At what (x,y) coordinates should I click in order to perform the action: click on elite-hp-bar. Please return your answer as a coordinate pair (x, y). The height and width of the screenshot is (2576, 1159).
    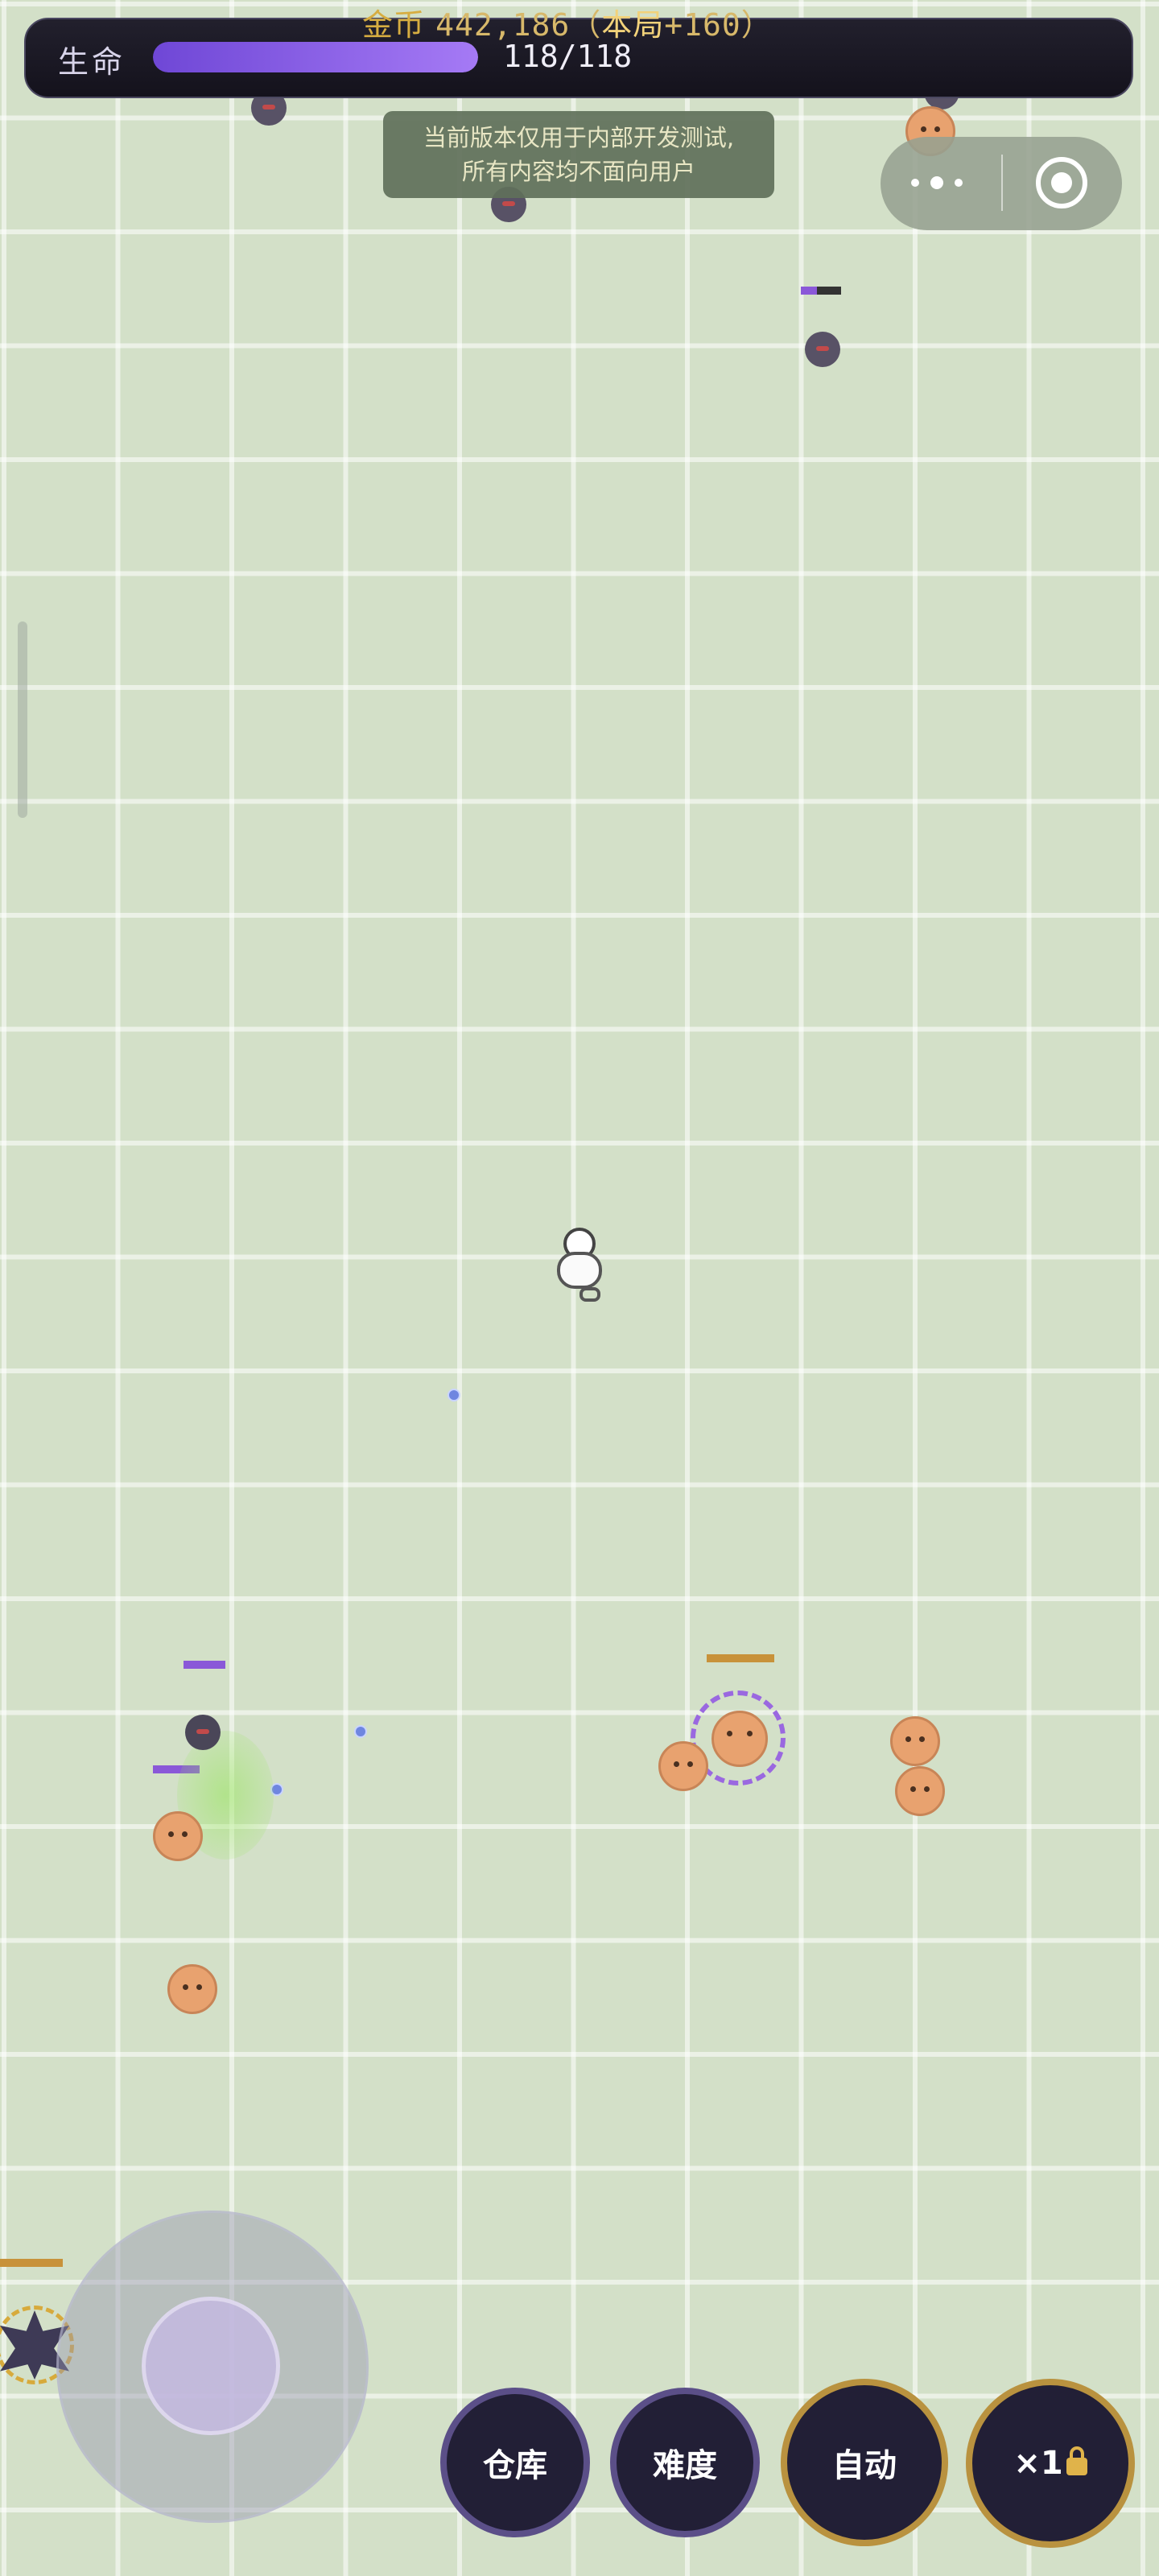
    Looking at the image, I should click on (740, 1658).